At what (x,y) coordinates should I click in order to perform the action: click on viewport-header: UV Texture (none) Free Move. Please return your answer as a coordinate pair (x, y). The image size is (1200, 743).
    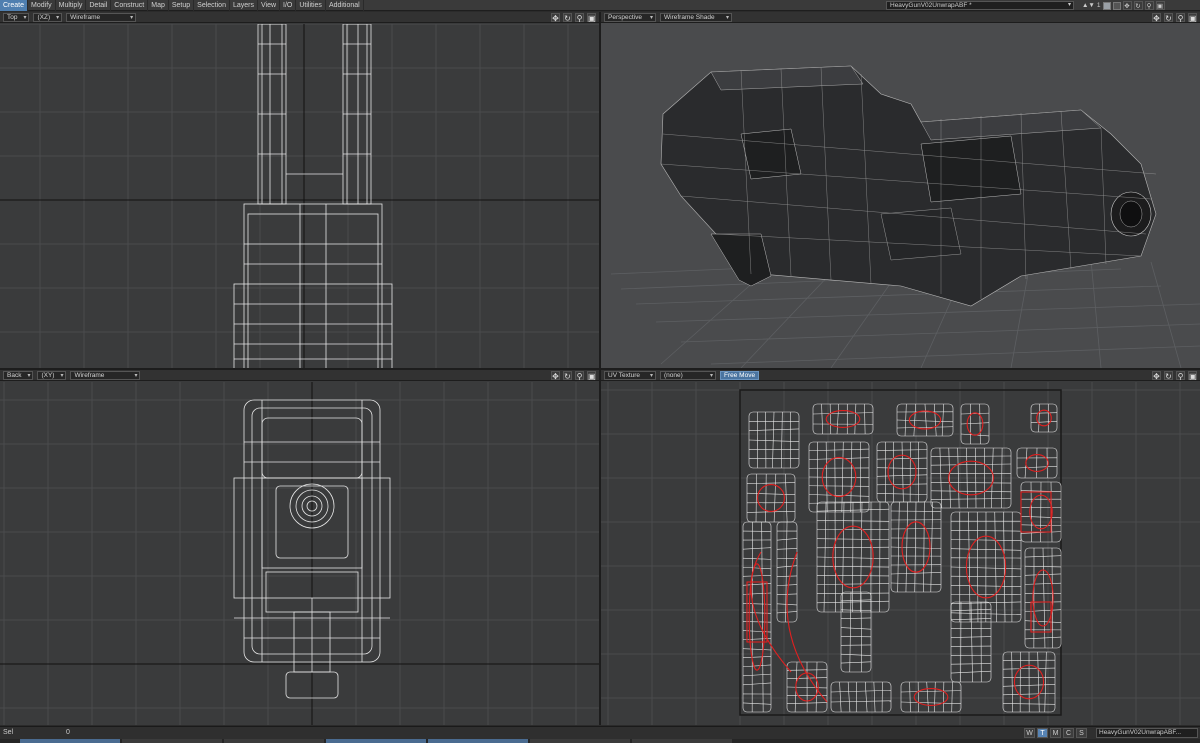
    Looking at the image, I should click on (900, 375).